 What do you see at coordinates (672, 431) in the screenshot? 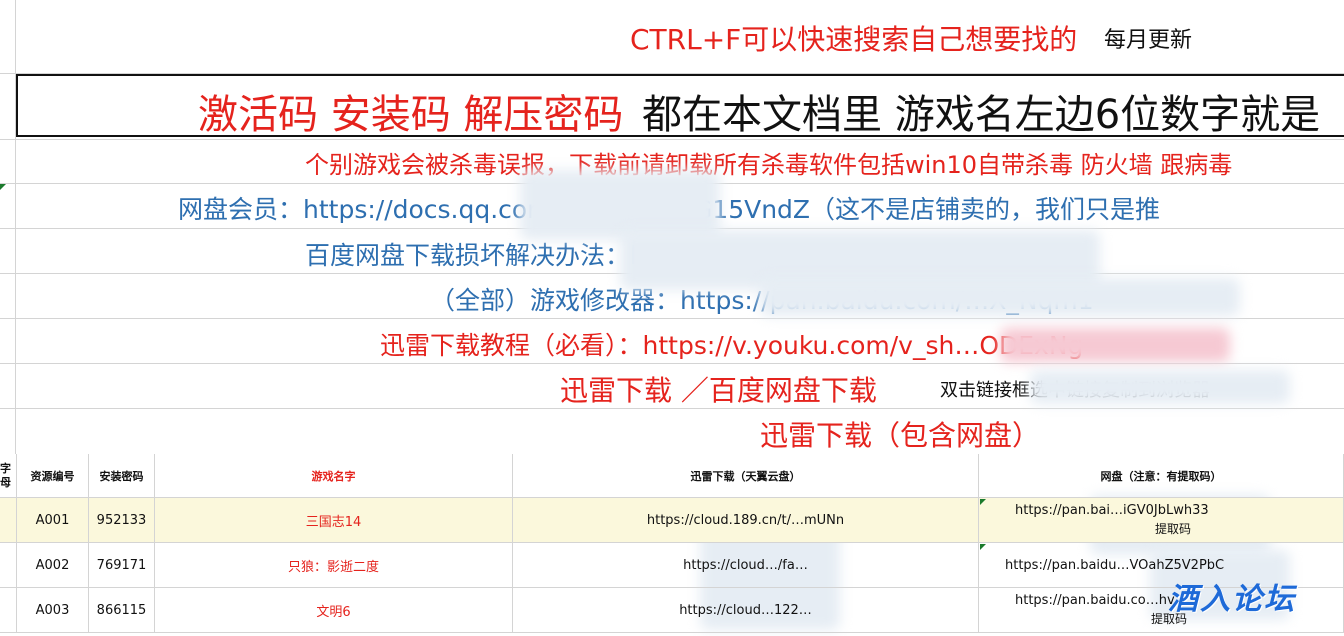
I see `include-netdisk-row: 迅雷下载（包含网盘）` at bounding box center [672, 431].